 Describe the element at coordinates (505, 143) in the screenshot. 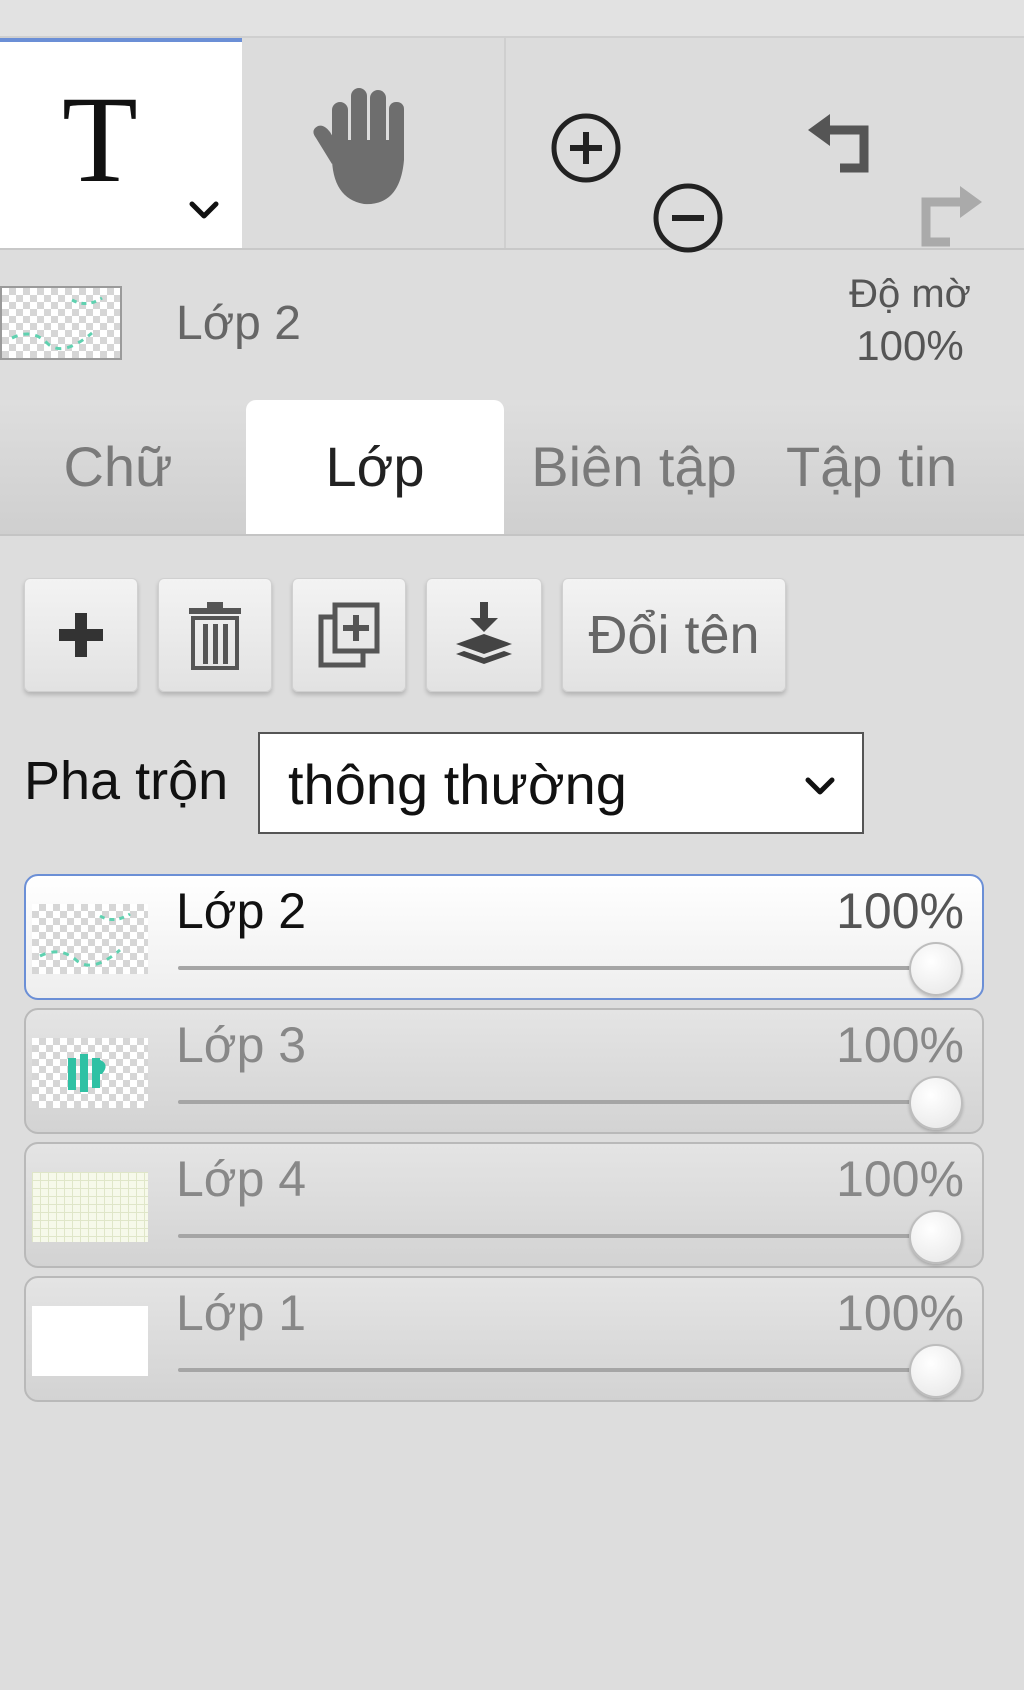

I see `toolbar-divider` at that location.